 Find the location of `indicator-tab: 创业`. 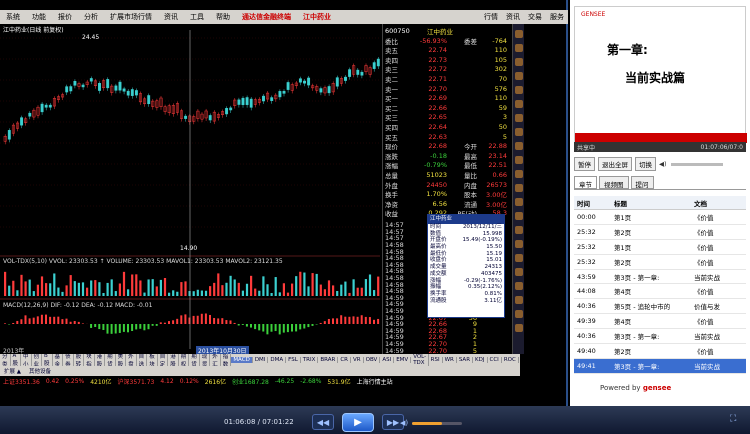

indicator-tab: 创业 is located at coordinates (37, 360).